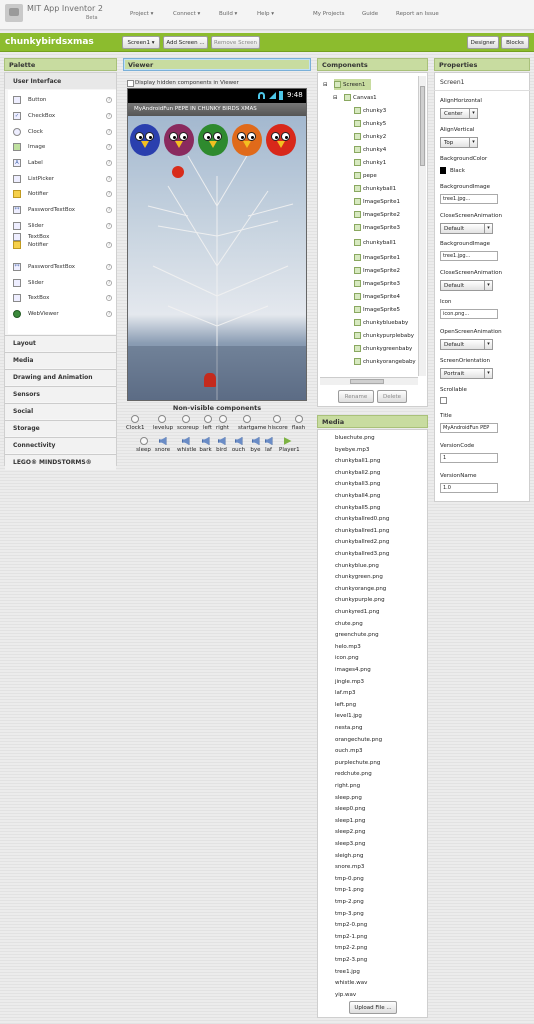 This screenshot has height=1024, width=534. Describe the element at coordinates (422, 226) in the screenshot. I see `components-vertical-scrollbar` at that location.